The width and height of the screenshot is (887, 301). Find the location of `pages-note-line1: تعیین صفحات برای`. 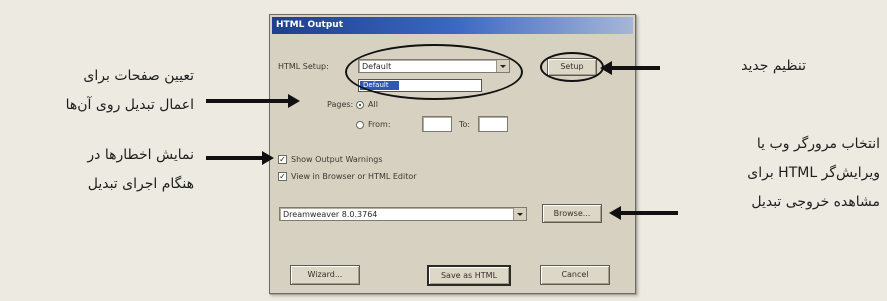

pages-note-line1: تعیین صفحات برای is located at coordinates (138, 76).